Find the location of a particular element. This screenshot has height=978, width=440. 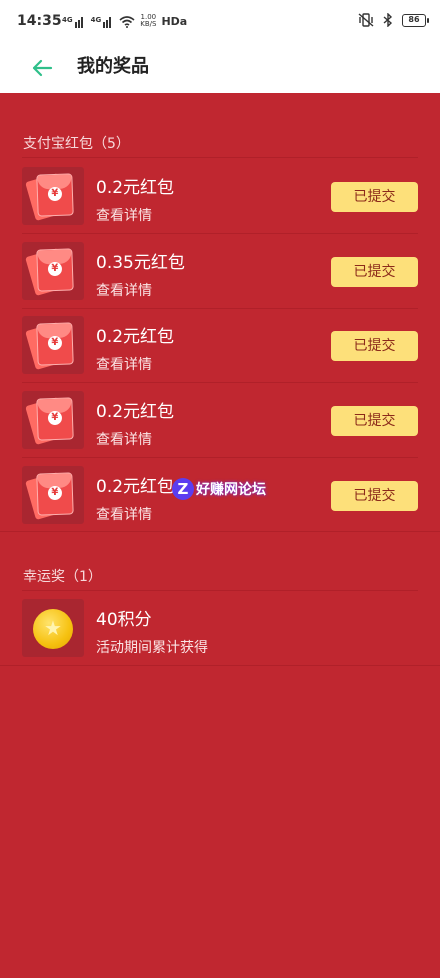

prize-description: 活动期间累计获得 is located at coordinates (152, 648).